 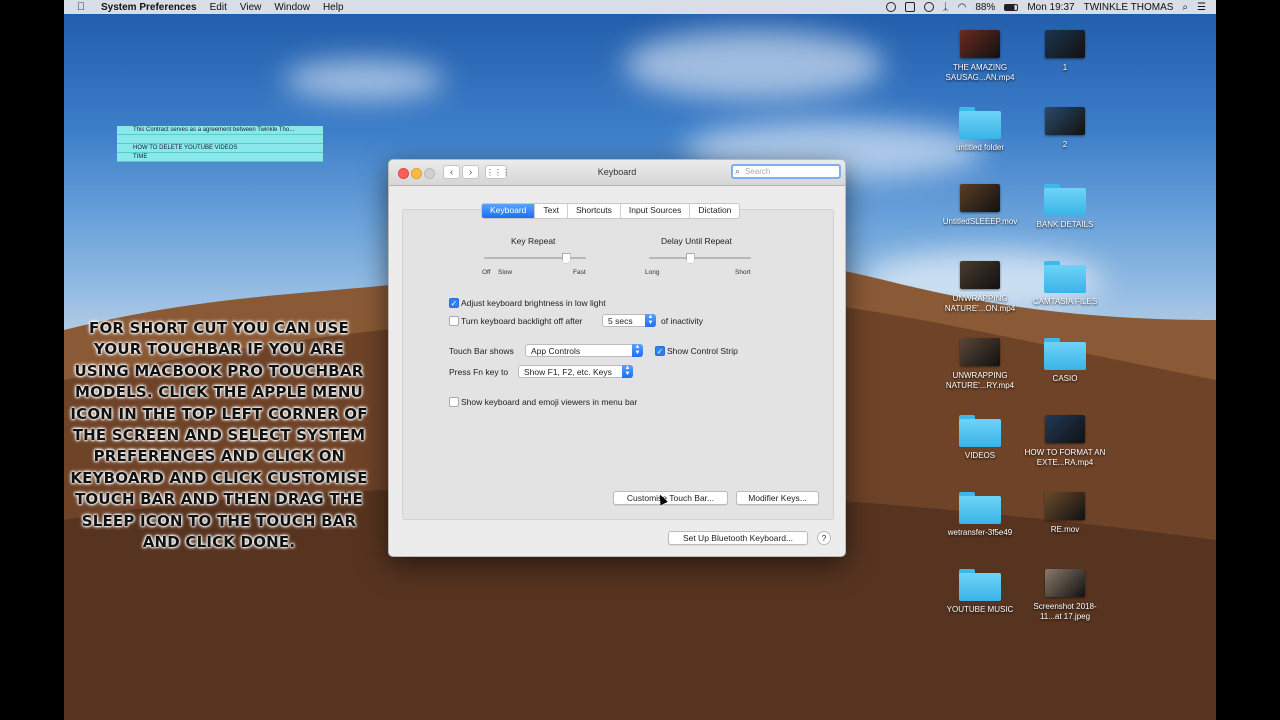 I want to click on desktop-file: THE AMAZING SAUSAG...AN.mp4, so click(x=980, y=56).